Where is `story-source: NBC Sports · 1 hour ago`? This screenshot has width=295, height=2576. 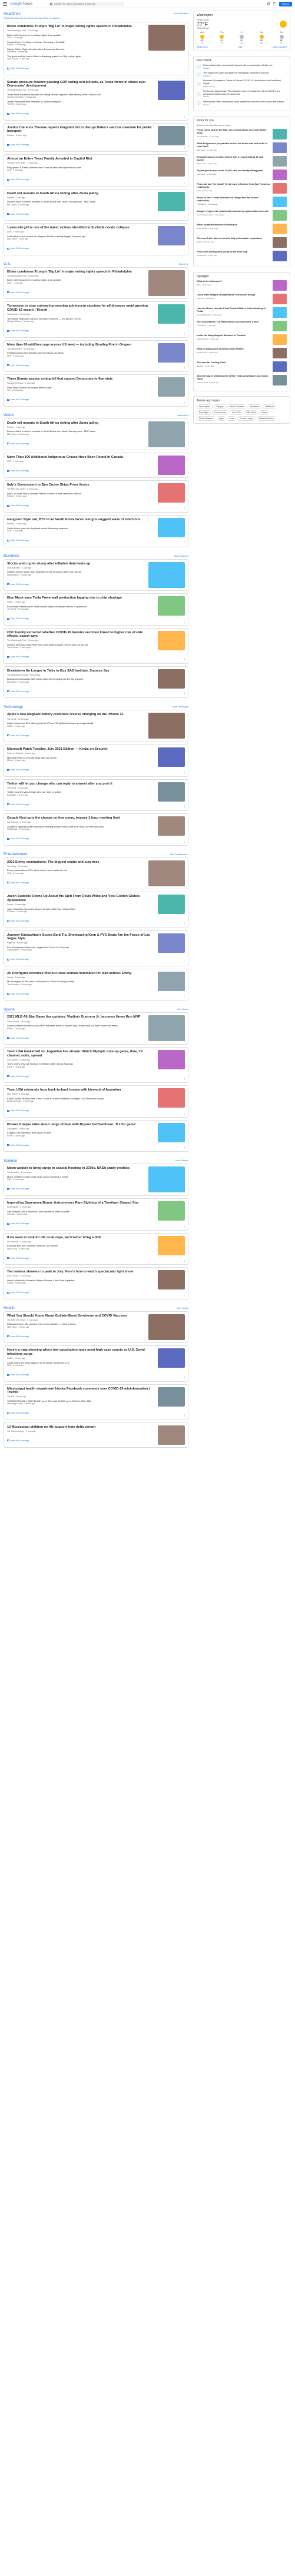
story-source: NBC Sports · 1 hour ago is located at coordinates (81, 1094).